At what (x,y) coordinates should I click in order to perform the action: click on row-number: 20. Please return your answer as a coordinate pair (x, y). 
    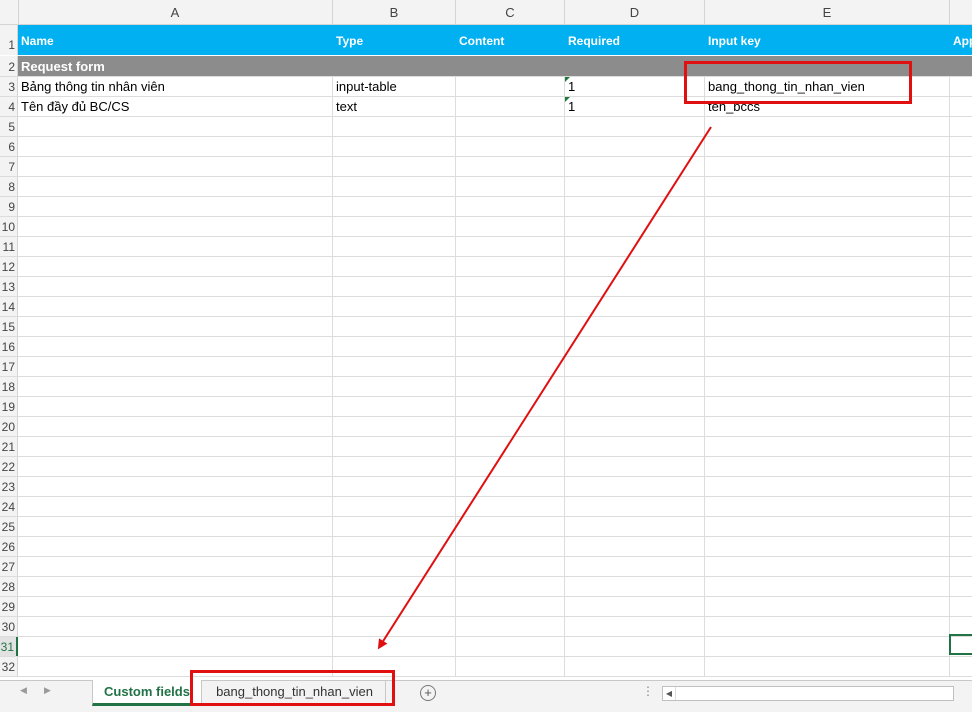
    Looking at the image, I should click on (9, 426).